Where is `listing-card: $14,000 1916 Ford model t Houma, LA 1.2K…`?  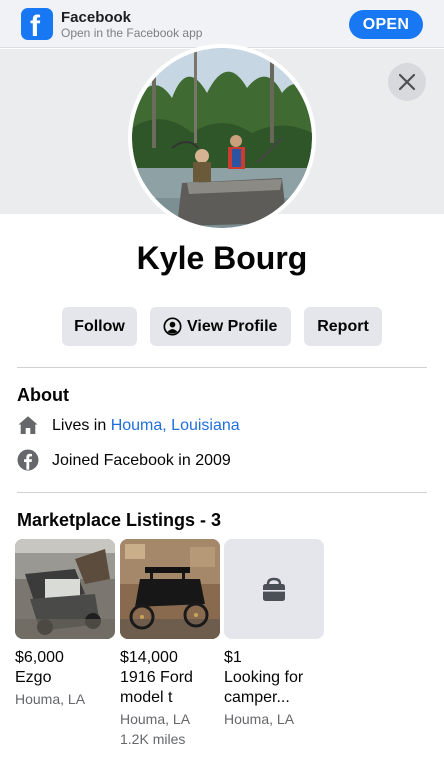 listing-card: $14,000 1916 Ford model t Houma, LA 1.2K… is located at coordinates (170, 644).